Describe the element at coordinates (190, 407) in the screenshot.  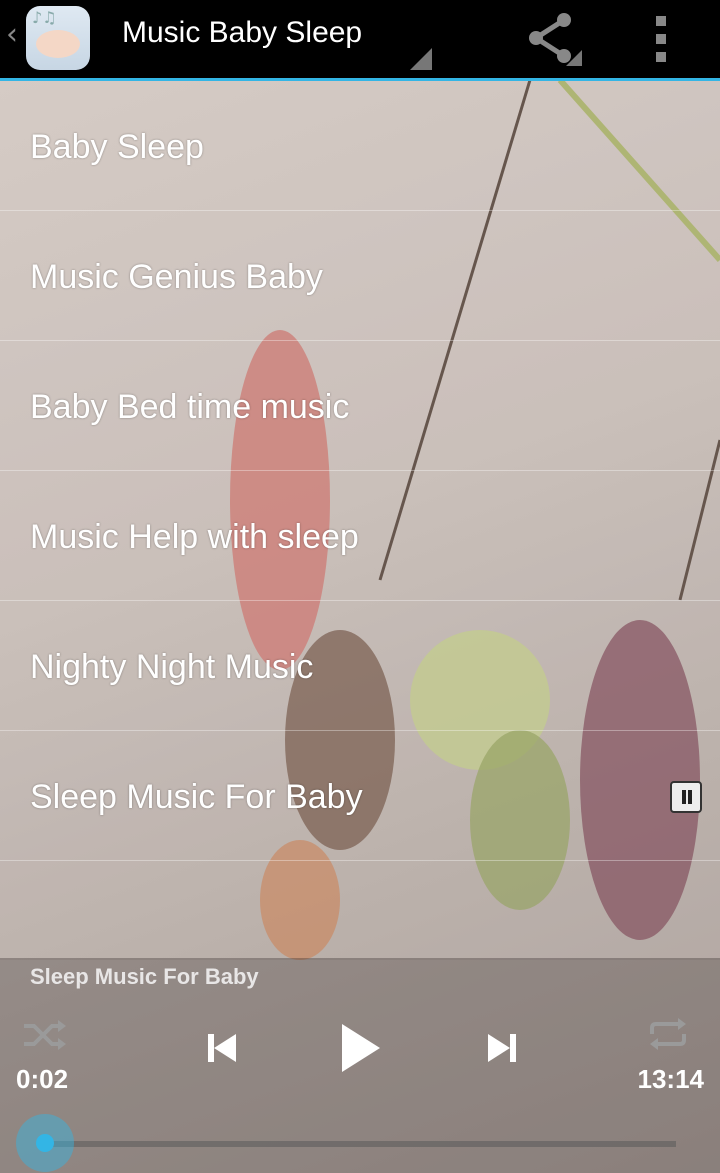
I see `list-item-label: Baby Bed time music` at that location.